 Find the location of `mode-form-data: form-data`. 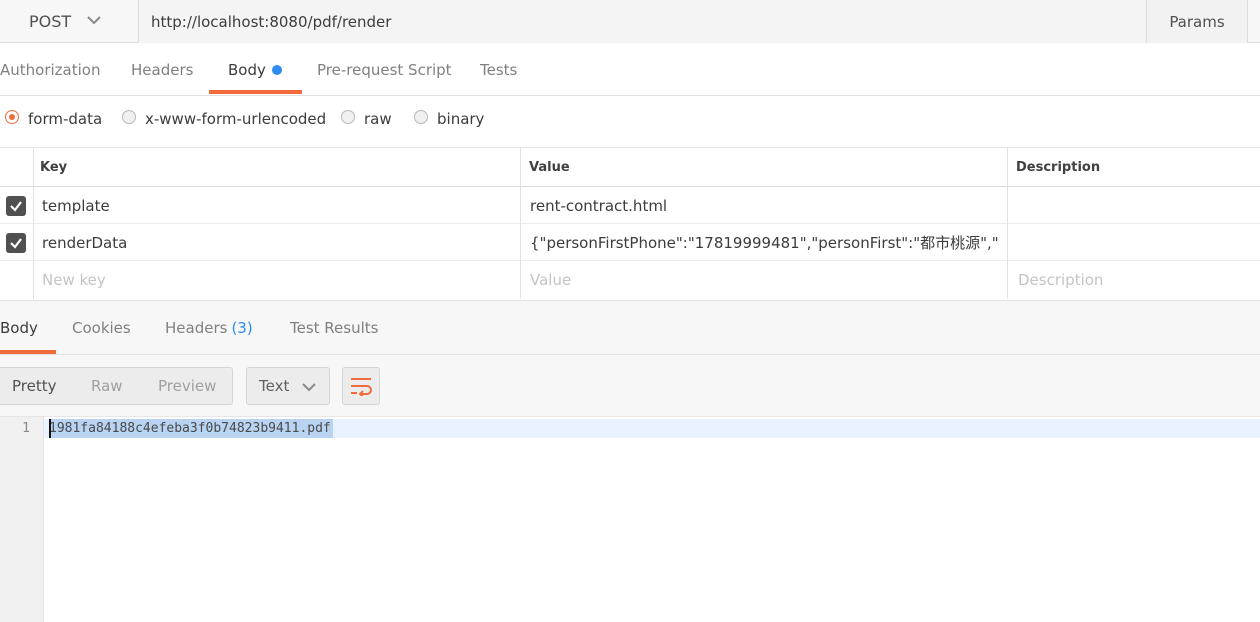

mode-form-data: form-data is located at coordinates (53, 119).